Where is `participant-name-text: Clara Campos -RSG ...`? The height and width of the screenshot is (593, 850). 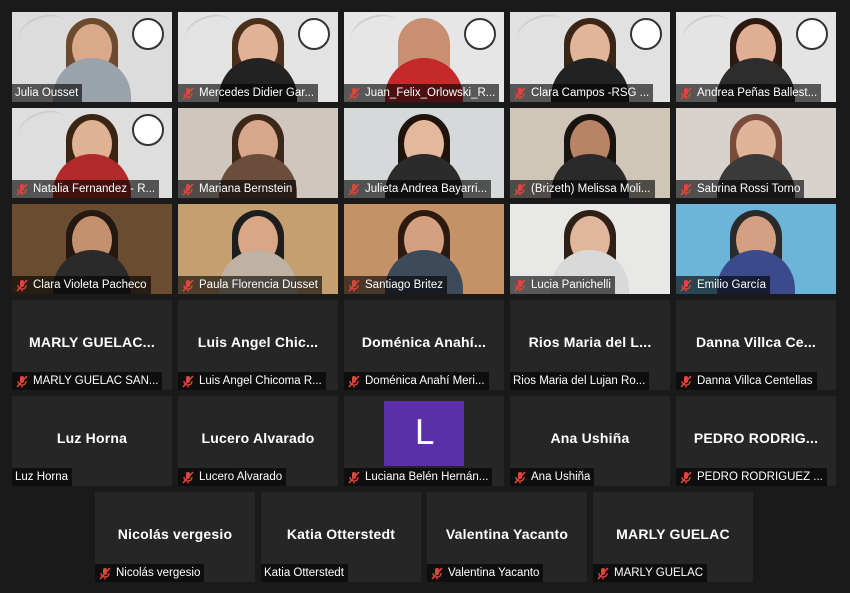 participant-name-text: Clara Campos -RSG ... is located at coordinates (590, 93).